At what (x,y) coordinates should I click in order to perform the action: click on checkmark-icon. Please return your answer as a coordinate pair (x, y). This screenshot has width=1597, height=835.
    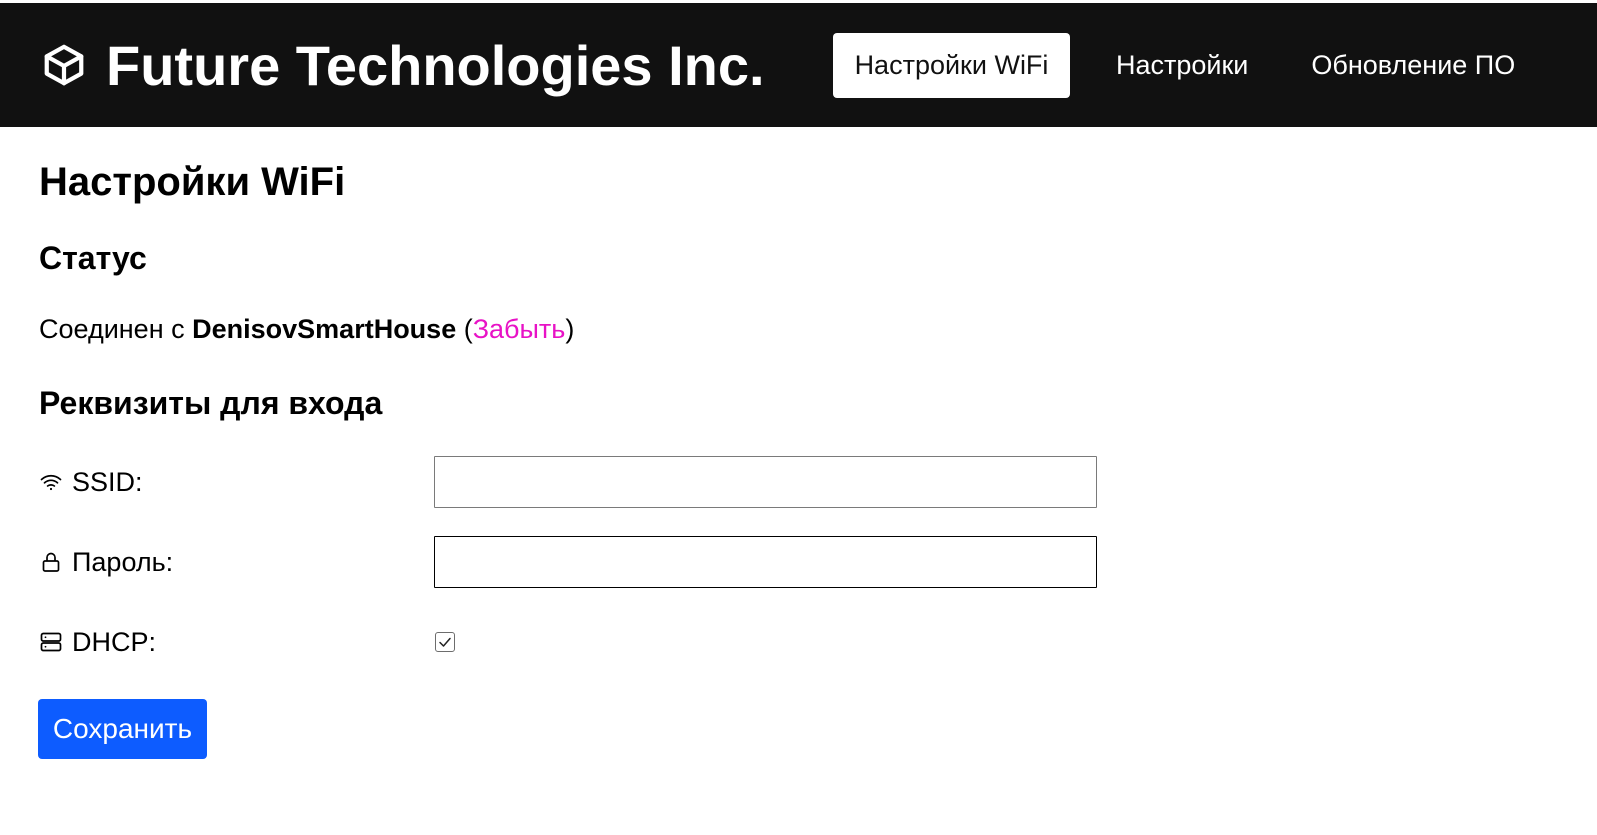
    Looking at the image, I should click on (445, 642).